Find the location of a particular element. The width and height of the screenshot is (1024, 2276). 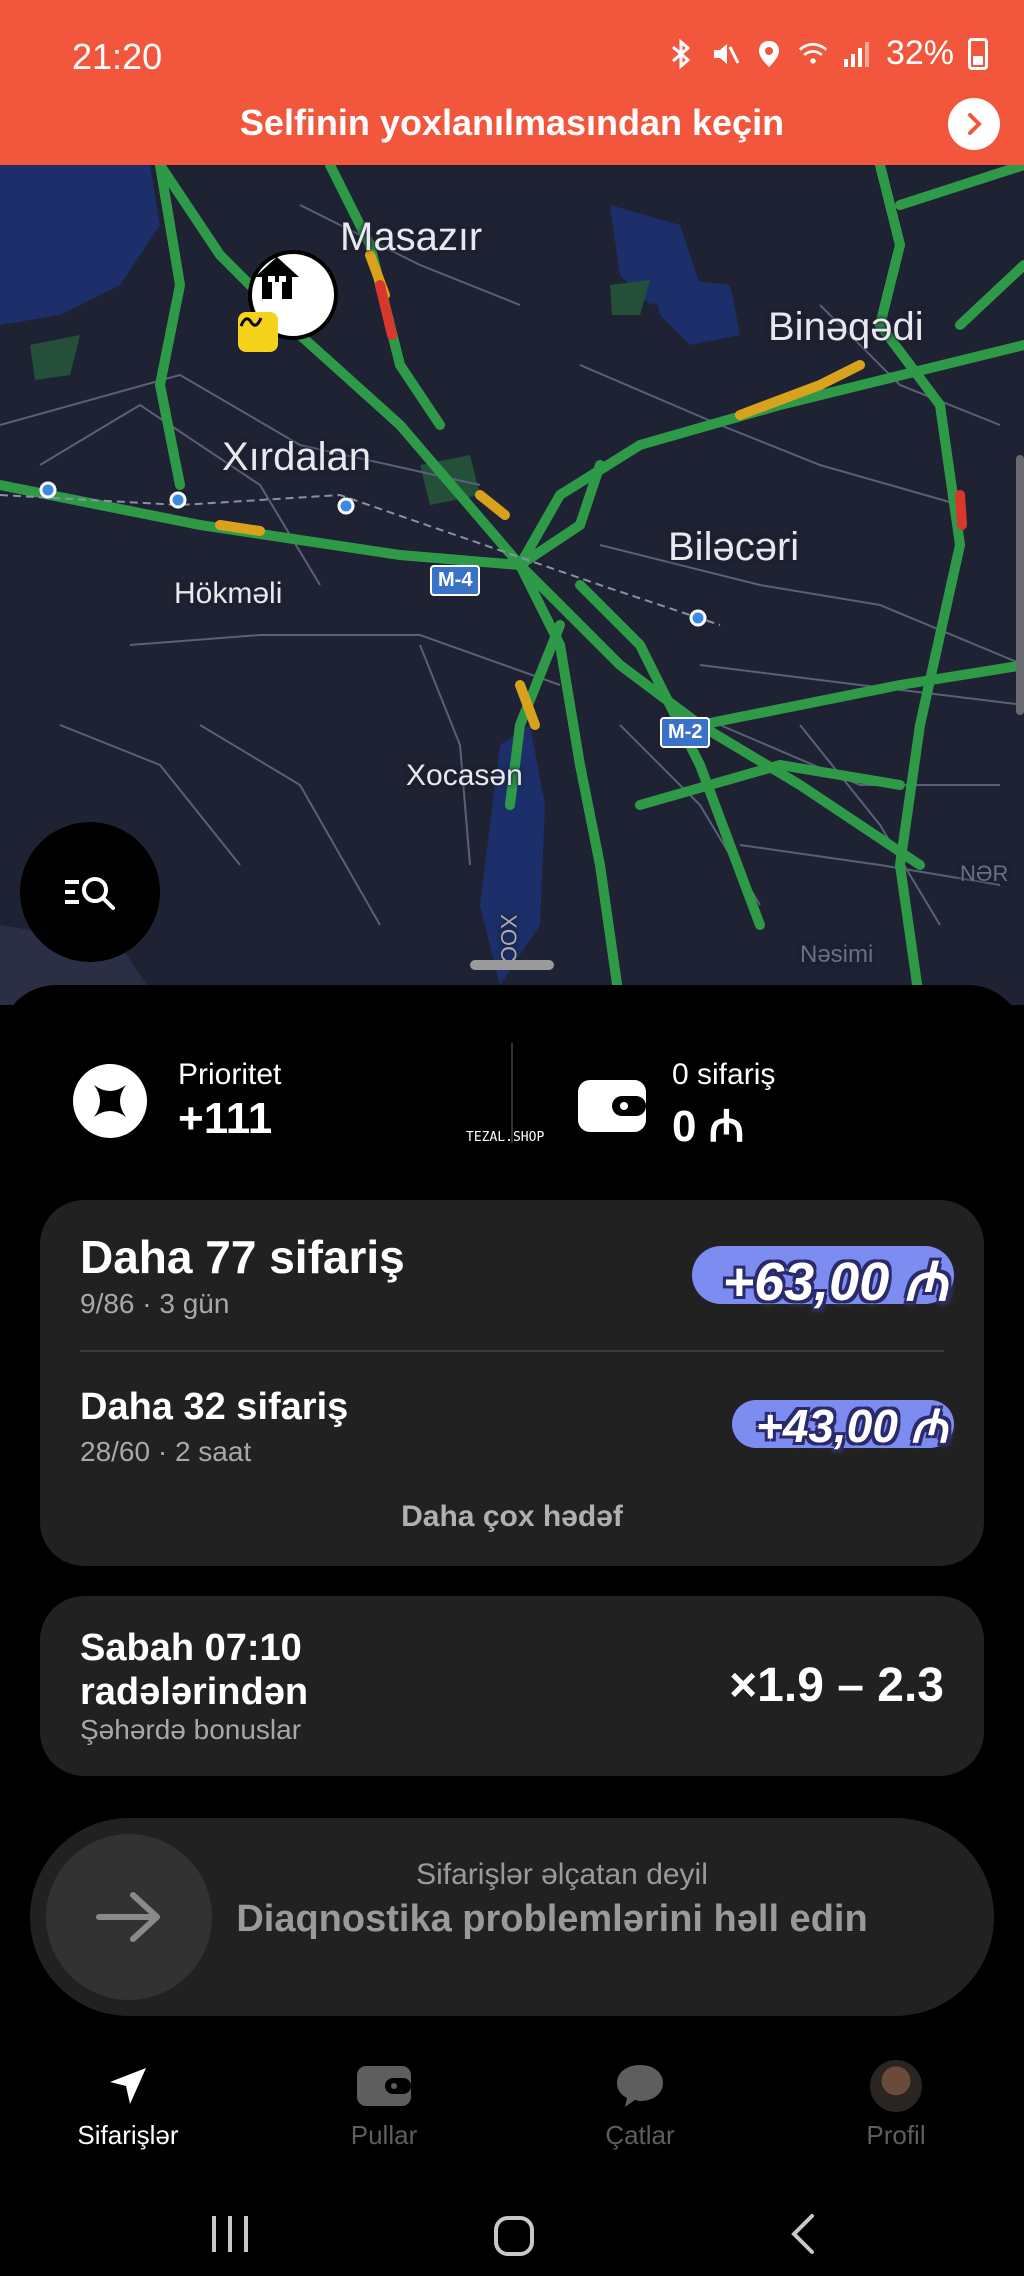

goal2-bonus: +43,00 ₼ is located at coordinates (851, 1426).